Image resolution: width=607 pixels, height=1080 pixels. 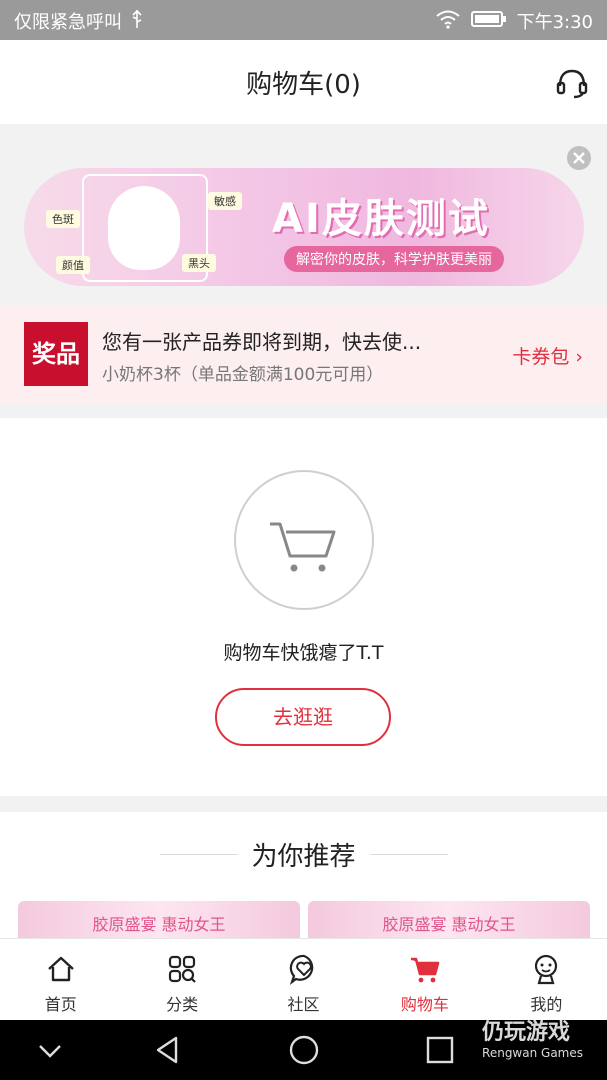 I want to click on page-header: 购物车(0), so click(x=303, y=82).